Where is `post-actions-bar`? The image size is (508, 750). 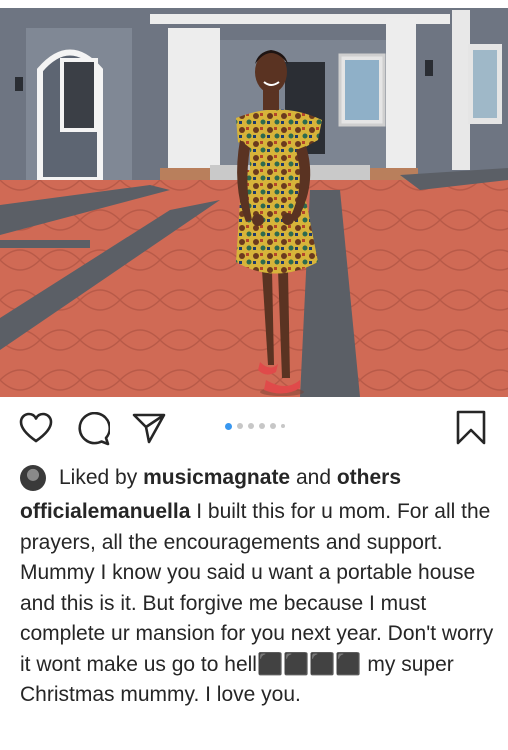
post-actions-bar is located at coordinates (254, 428).